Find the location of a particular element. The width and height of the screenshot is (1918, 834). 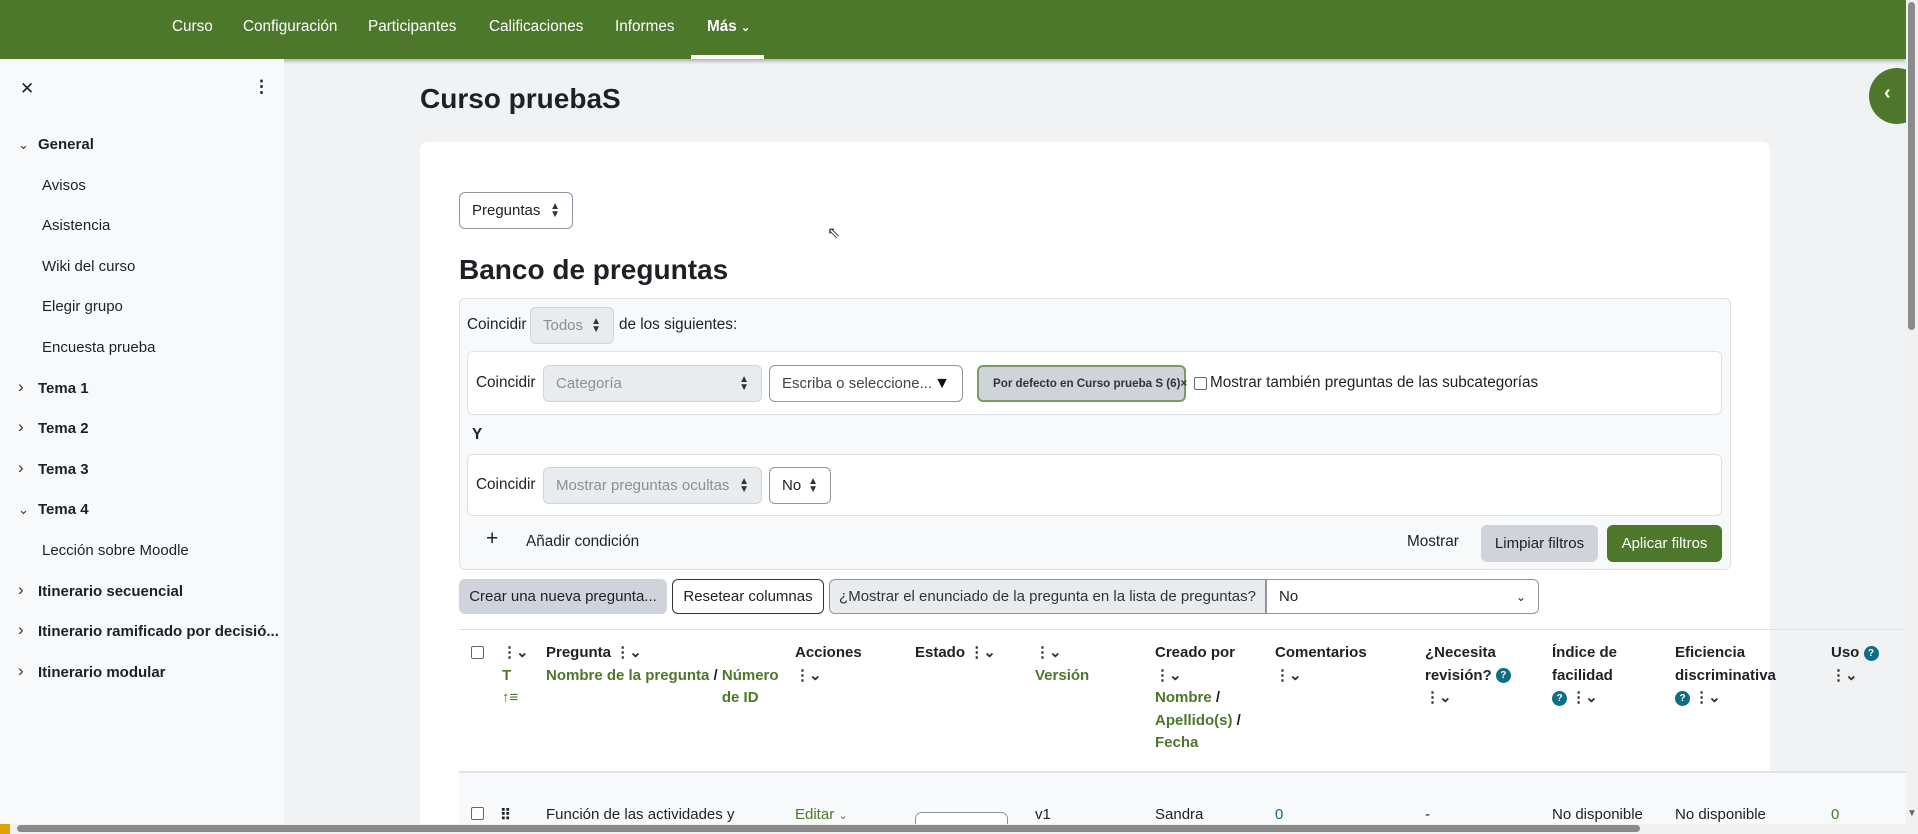

select-all-checkbox is located at coordinates (477, 652).